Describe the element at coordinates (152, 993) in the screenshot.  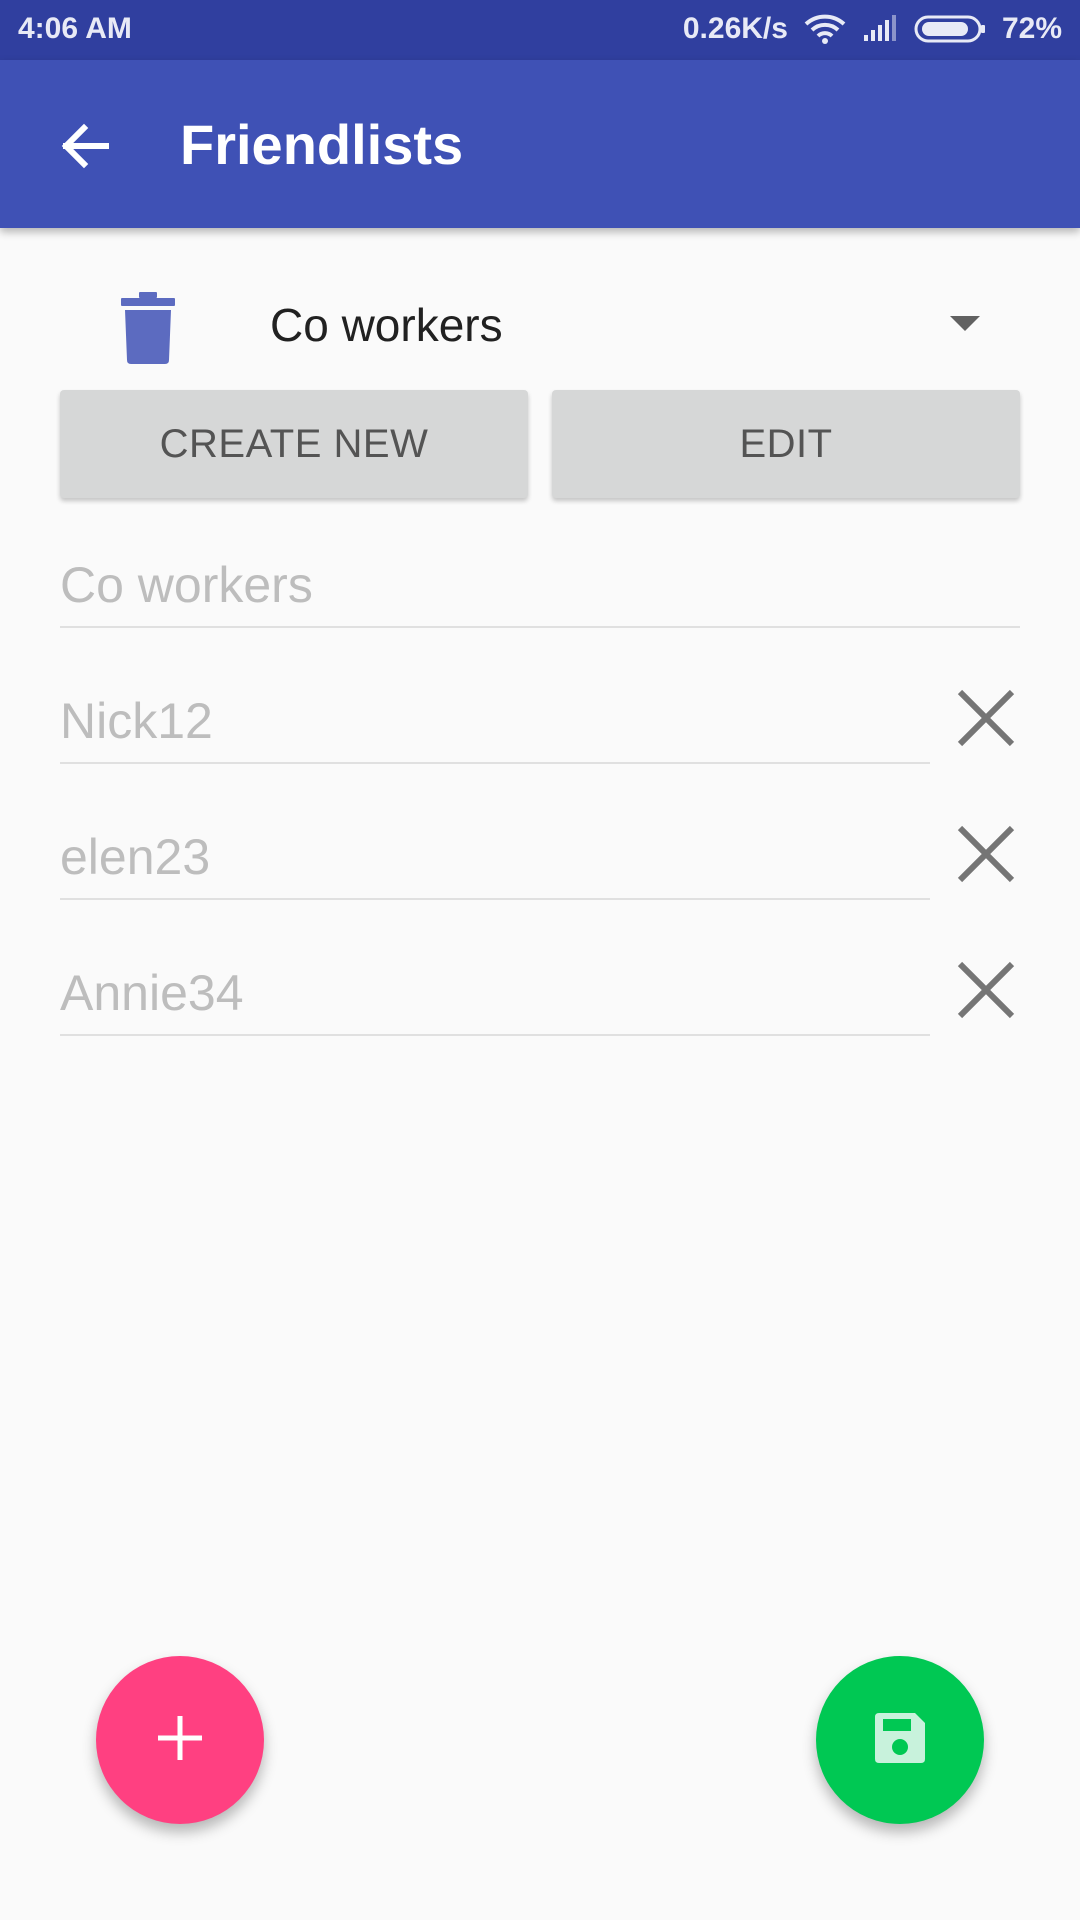
I see `member-placeholder: Annie34` at that location.